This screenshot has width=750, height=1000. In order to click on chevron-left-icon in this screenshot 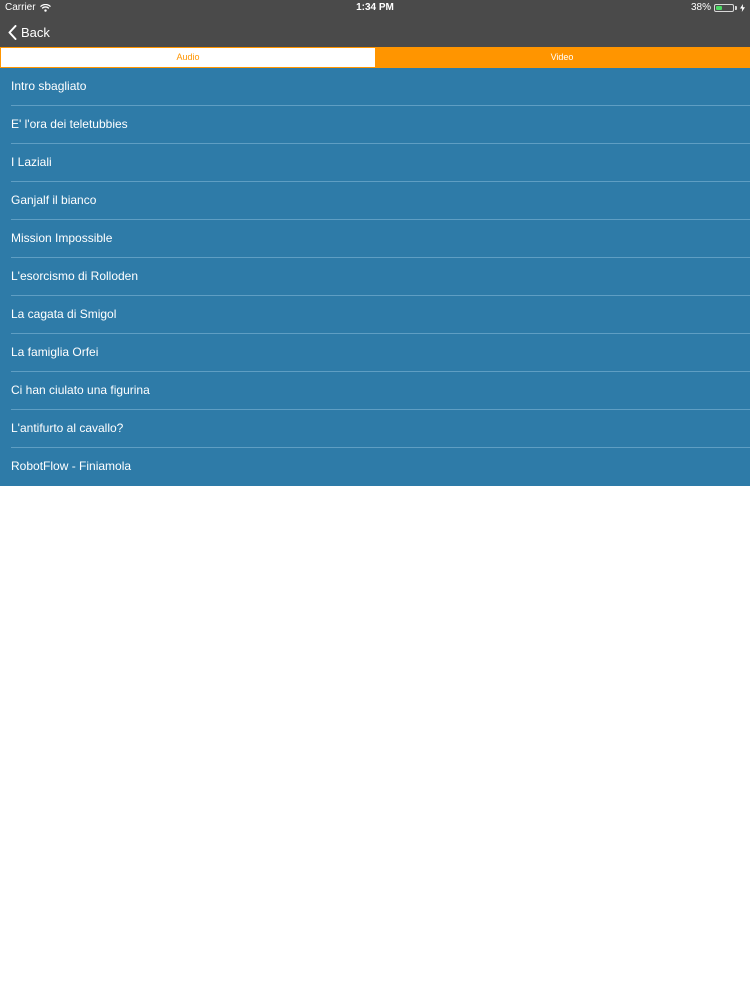, I will do `click(12, 32)`.